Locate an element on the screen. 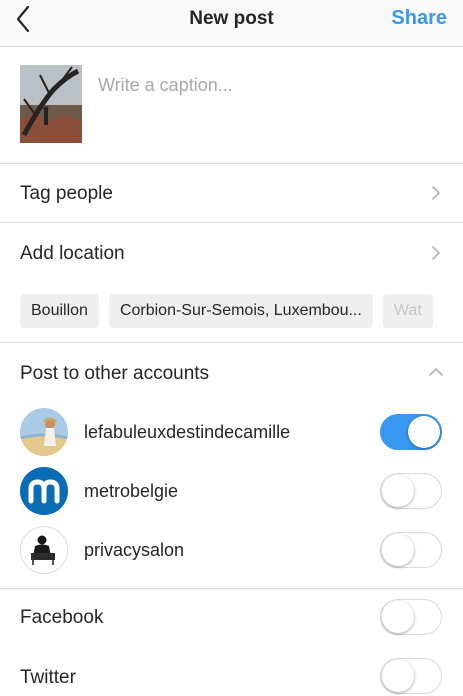 The width and height of the screenshot is (463, 696). twitter-label: Twitter is located at coordinates (48, 677).